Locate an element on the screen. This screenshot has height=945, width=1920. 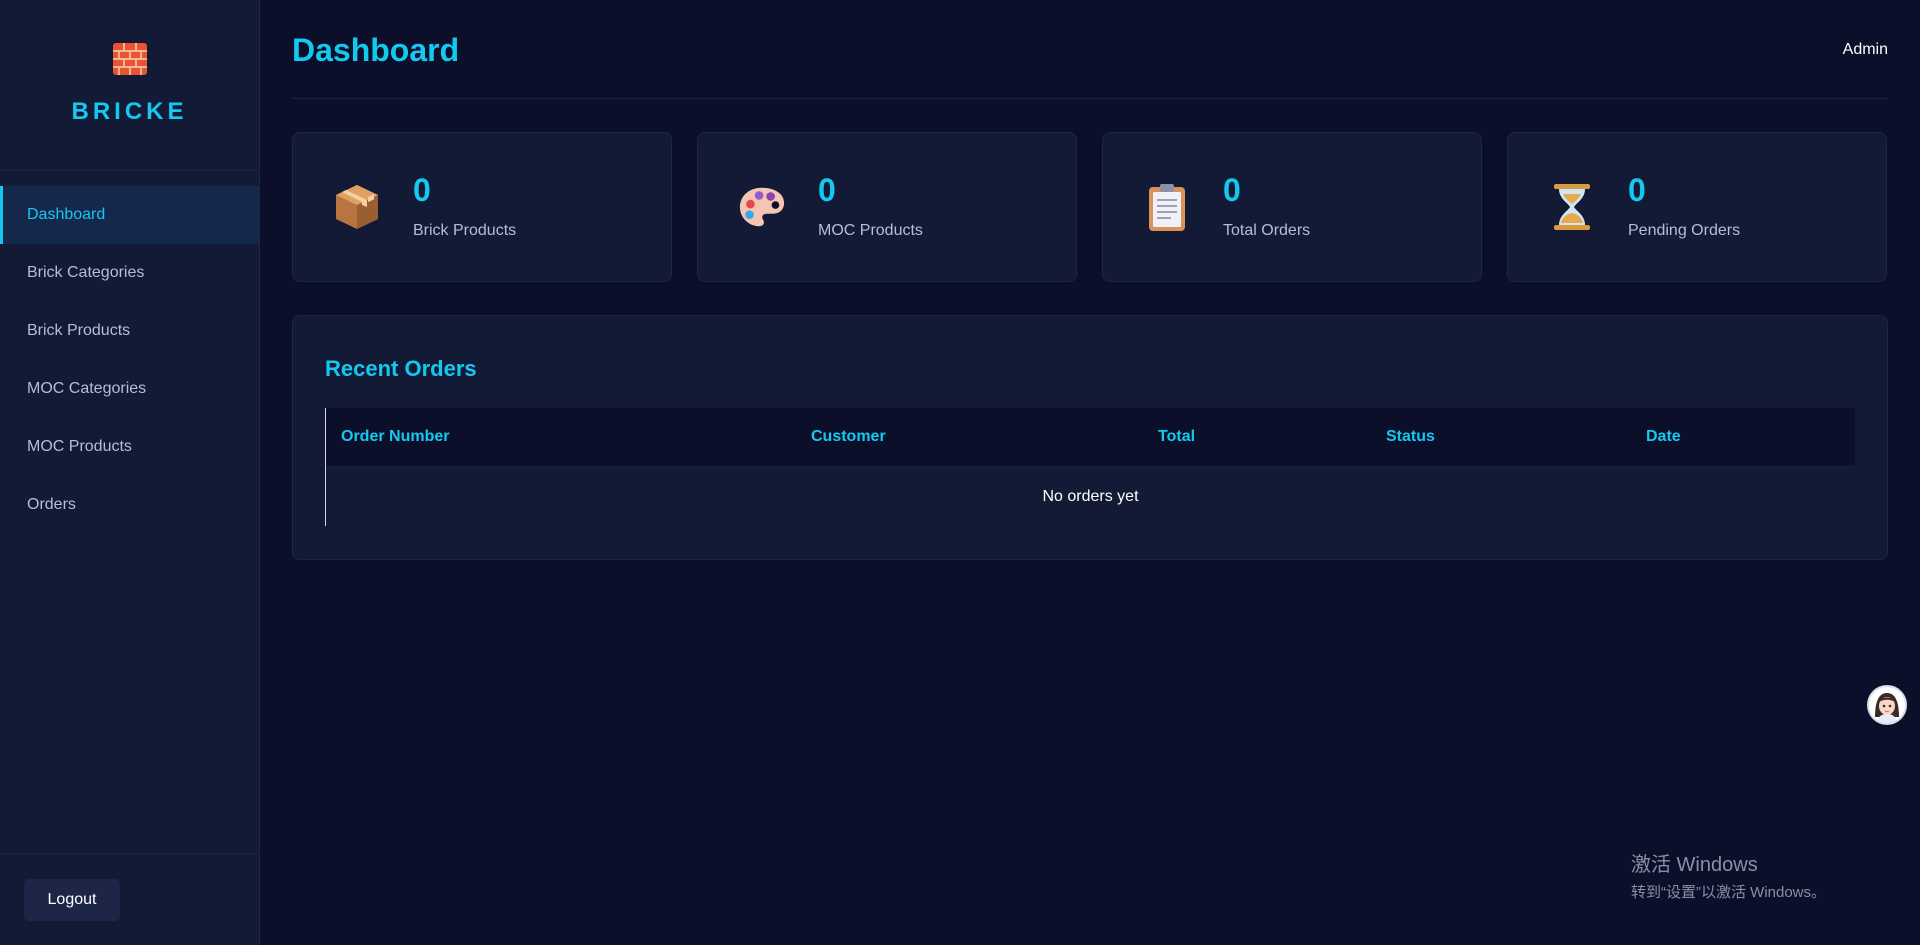
column-header-date: Date is located at coordinates (1663, 437).